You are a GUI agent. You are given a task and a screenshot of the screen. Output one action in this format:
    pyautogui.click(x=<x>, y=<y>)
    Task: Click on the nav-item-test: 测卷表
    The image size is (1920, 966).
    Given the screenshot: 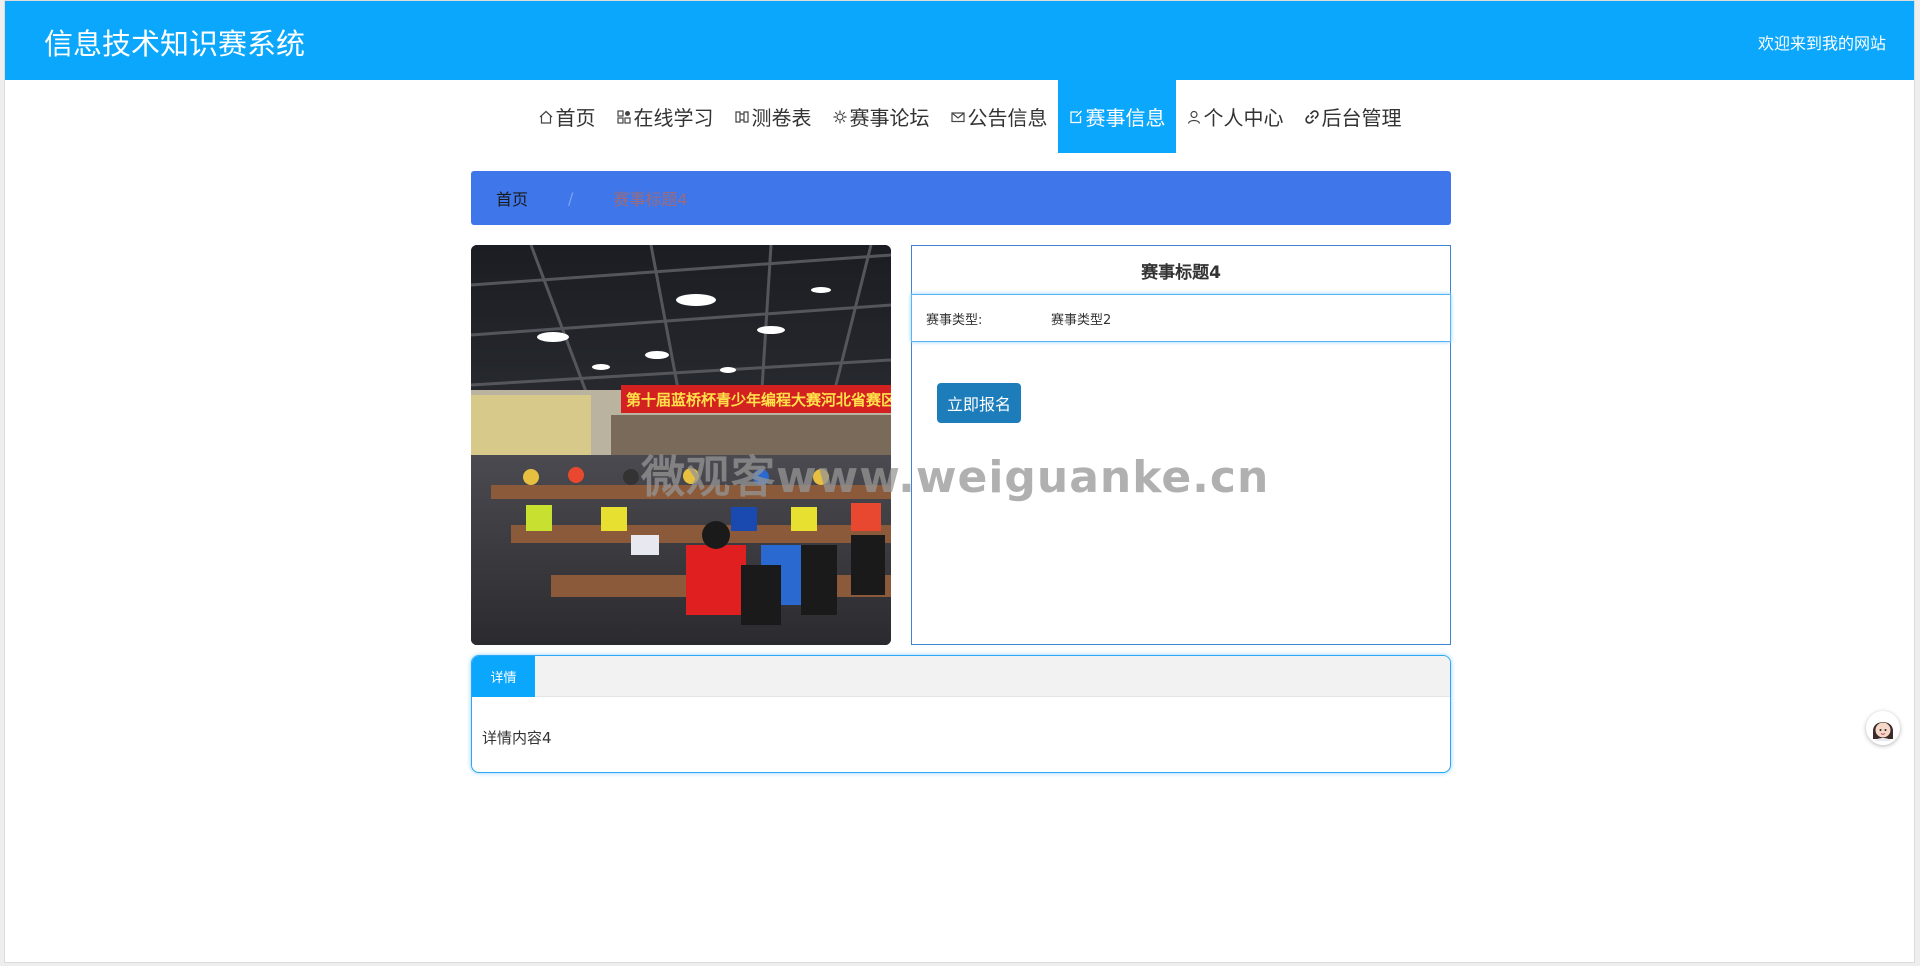 What is the action you would take?
    pyautogui.click(x=773, y=116)
    